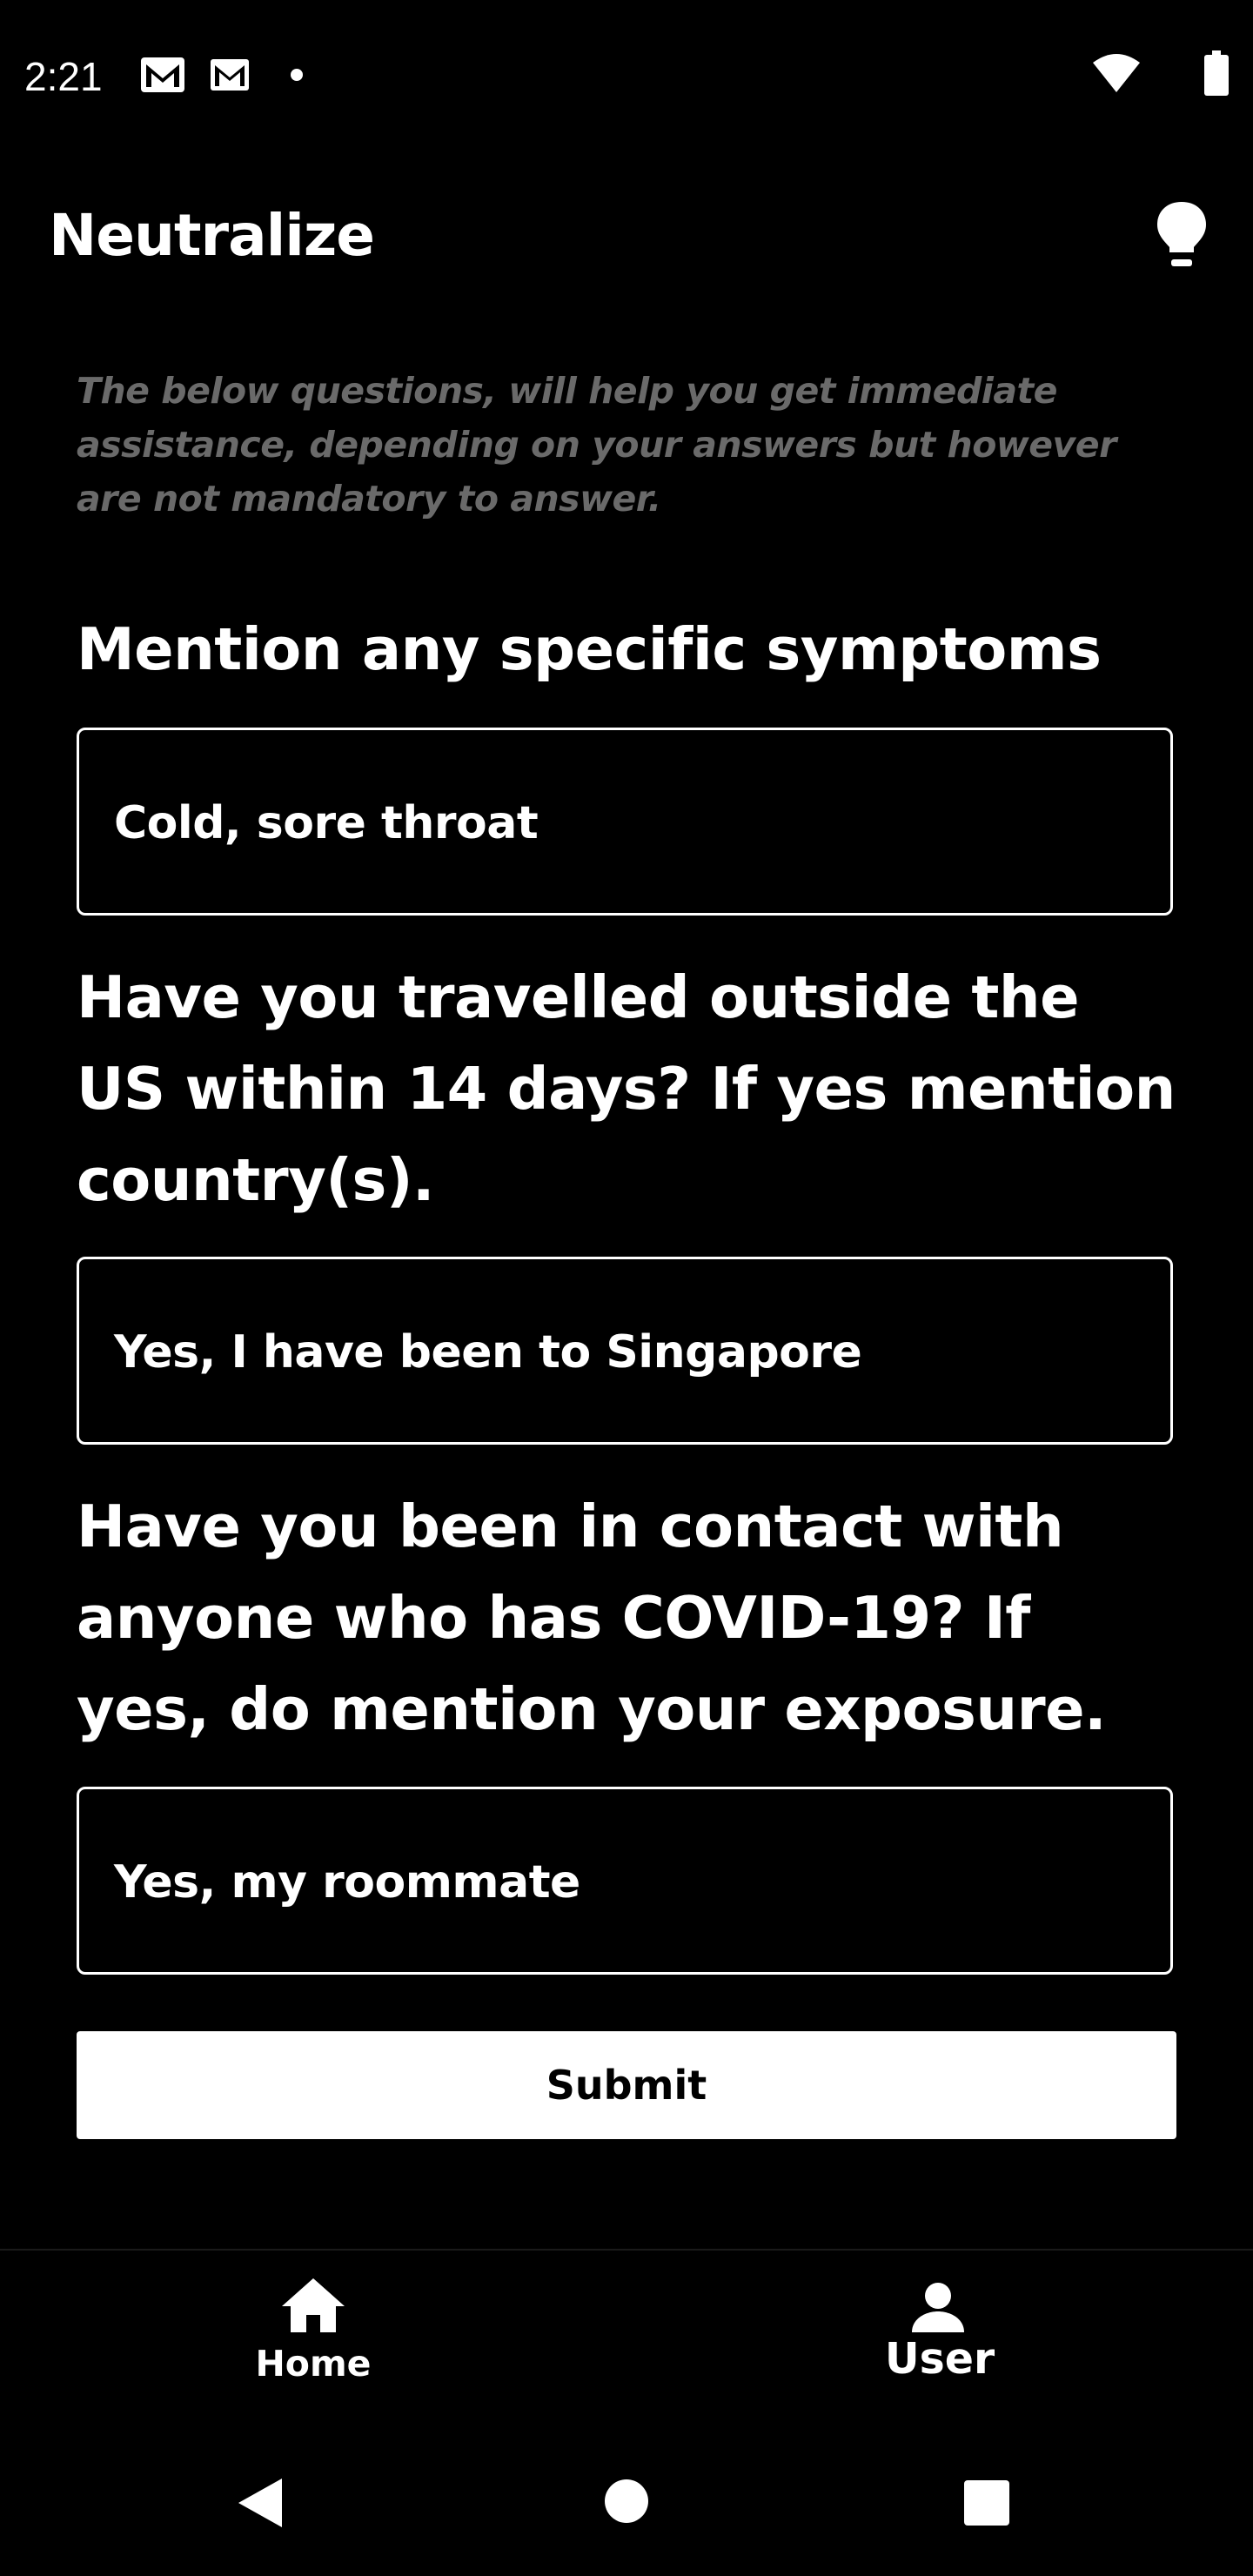  I want to click on back-icon, so click(260, 2504).